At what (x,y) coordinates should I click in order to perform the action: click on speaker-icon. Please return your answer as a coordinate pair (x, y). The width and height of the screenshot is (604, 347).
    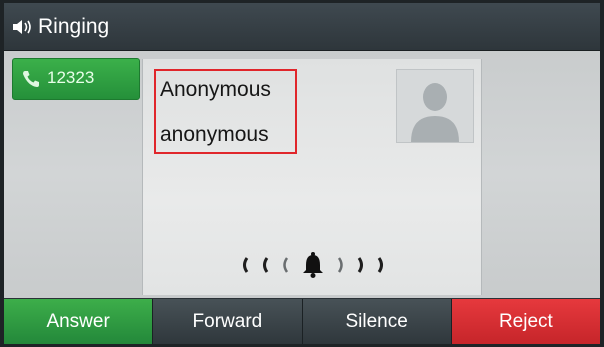
    Looking at the image, I should click on (22, 27).